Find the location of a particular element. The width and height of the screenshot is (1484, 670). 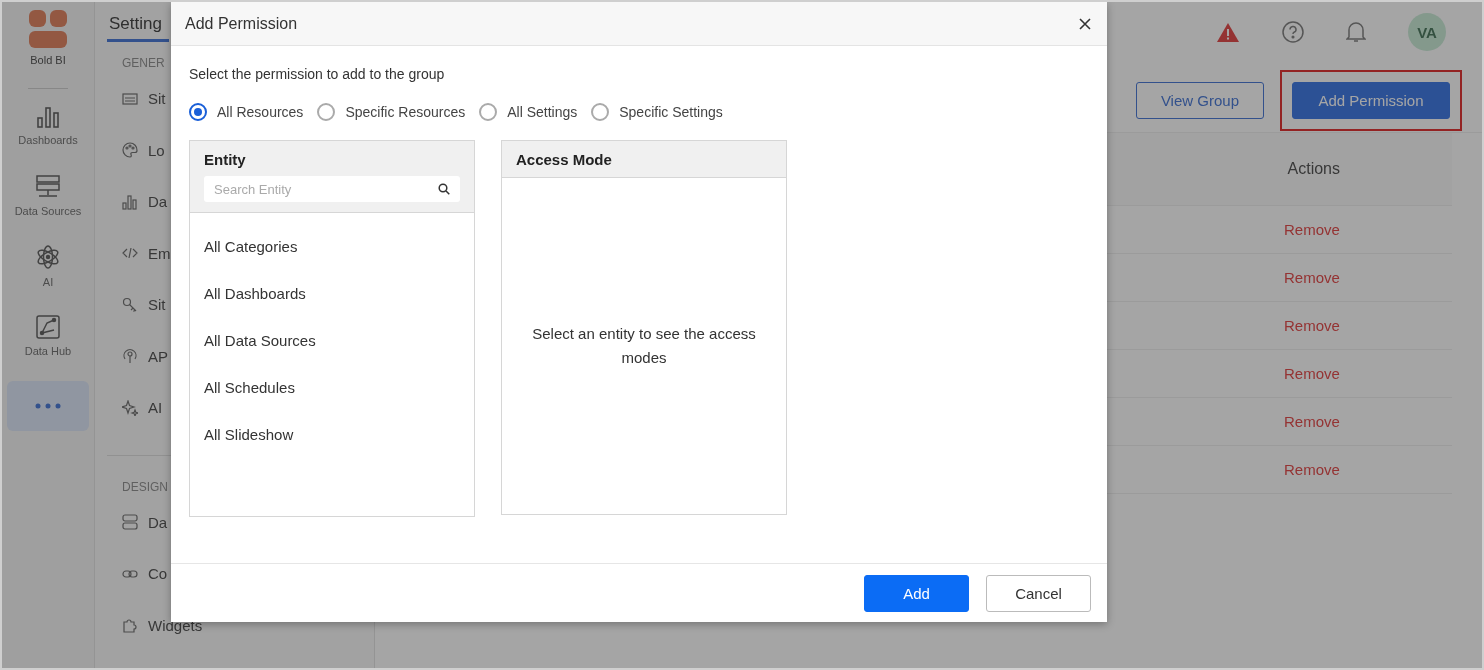

bar-chart-icon is located at coordinates (48, 117).